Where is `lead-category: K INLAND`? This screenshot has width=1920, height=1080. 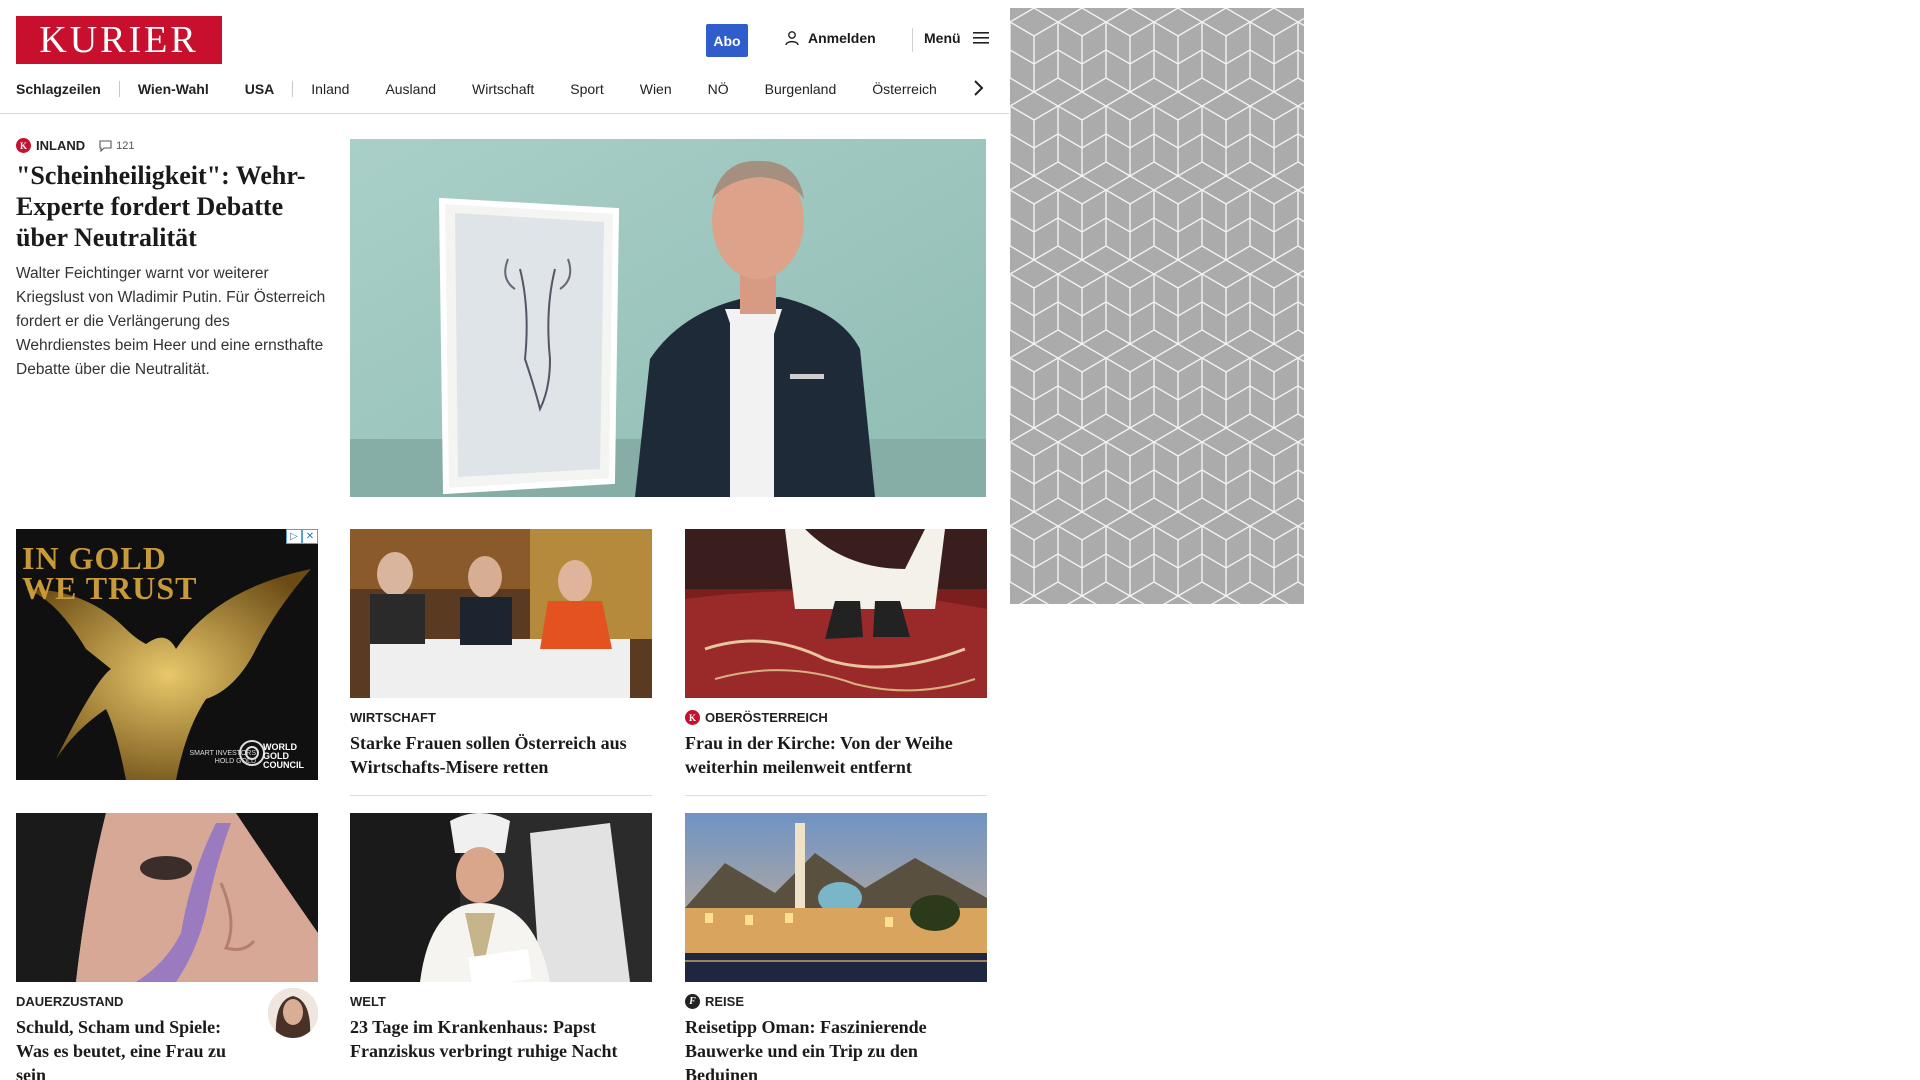 lead-category: K INLAND is located at coordinates (50, 145).